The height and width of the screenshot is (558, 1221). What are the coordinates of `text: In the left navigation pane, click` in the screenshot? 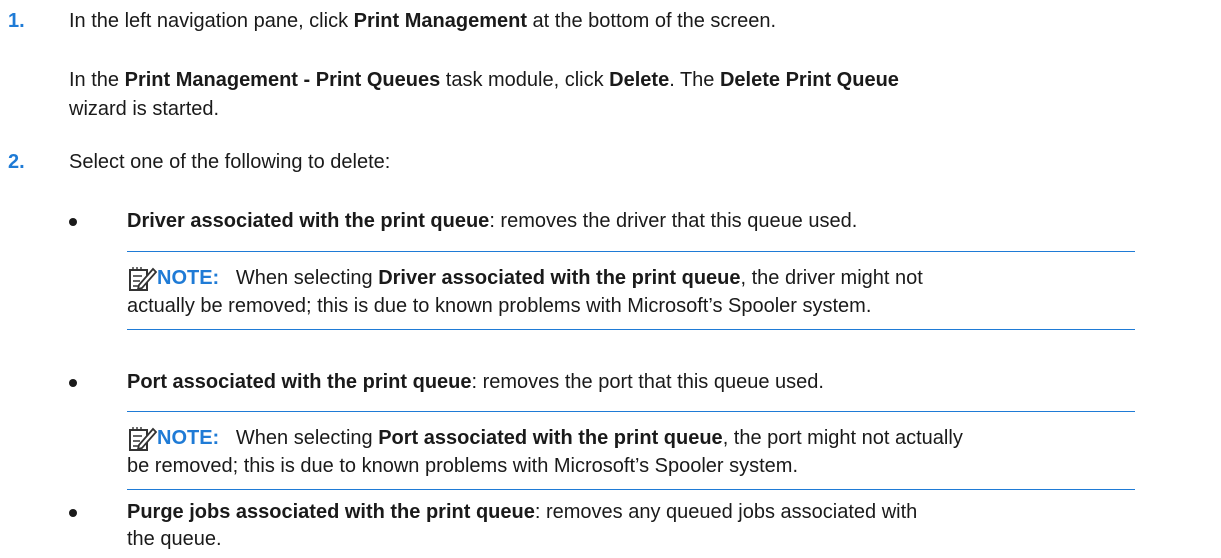 It's located at (211, 21).